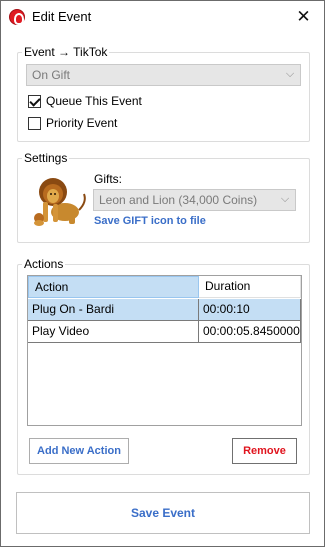 This screenshot has width=325, height=547. What do you see at coordinates (34, 123) in the screenshot?
I see `priority-event-checkbox-box` at bounding box center [34, 123].